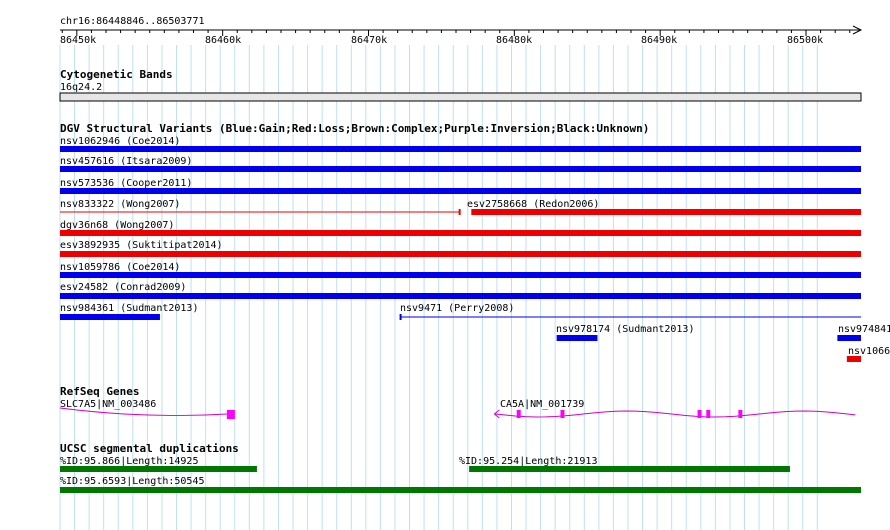 The image size is (890, 530). Describe the element at coordinates (120, 267) in the screenshot. I see `dgv-feature-label: nsv1059786 (Coe2014)` at that location.